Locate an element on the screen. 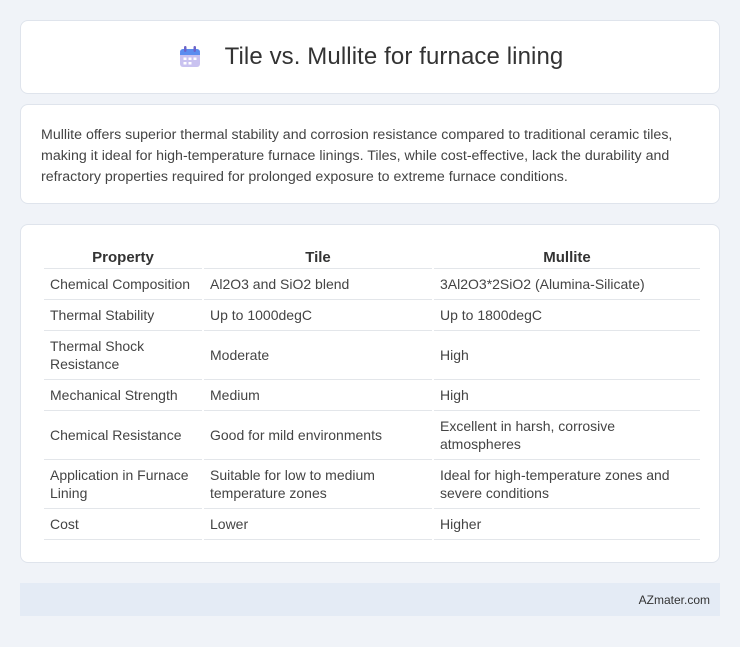 Image resolution: width=740 pixels, height=647 pixels. tile-cell: Lower is located at coordinates (318, 524).